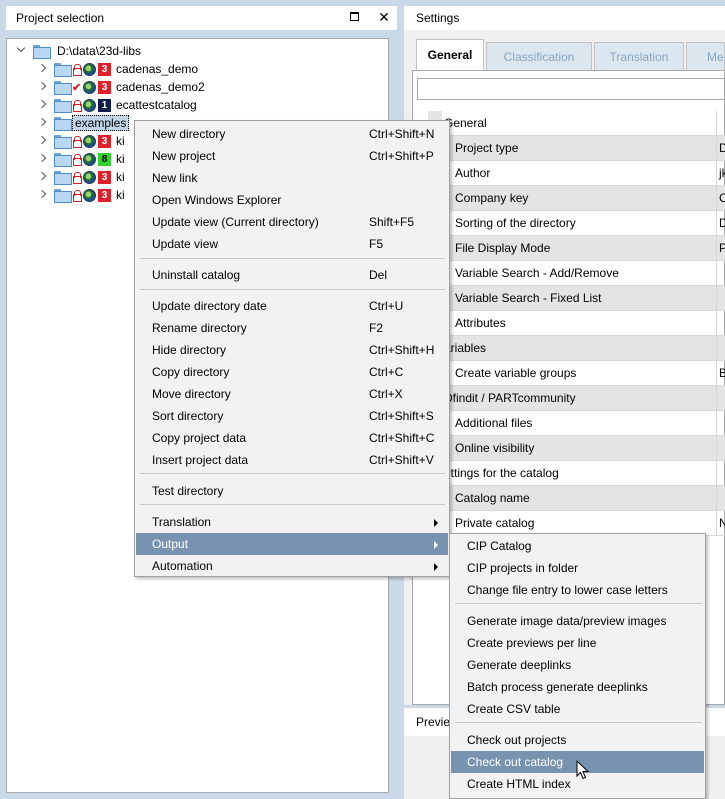 Image resolution: width=725 pixels, height=799 pixels. I want to click on submenu-item-cip-catalog: CIP Catalog, so click(577, 546).